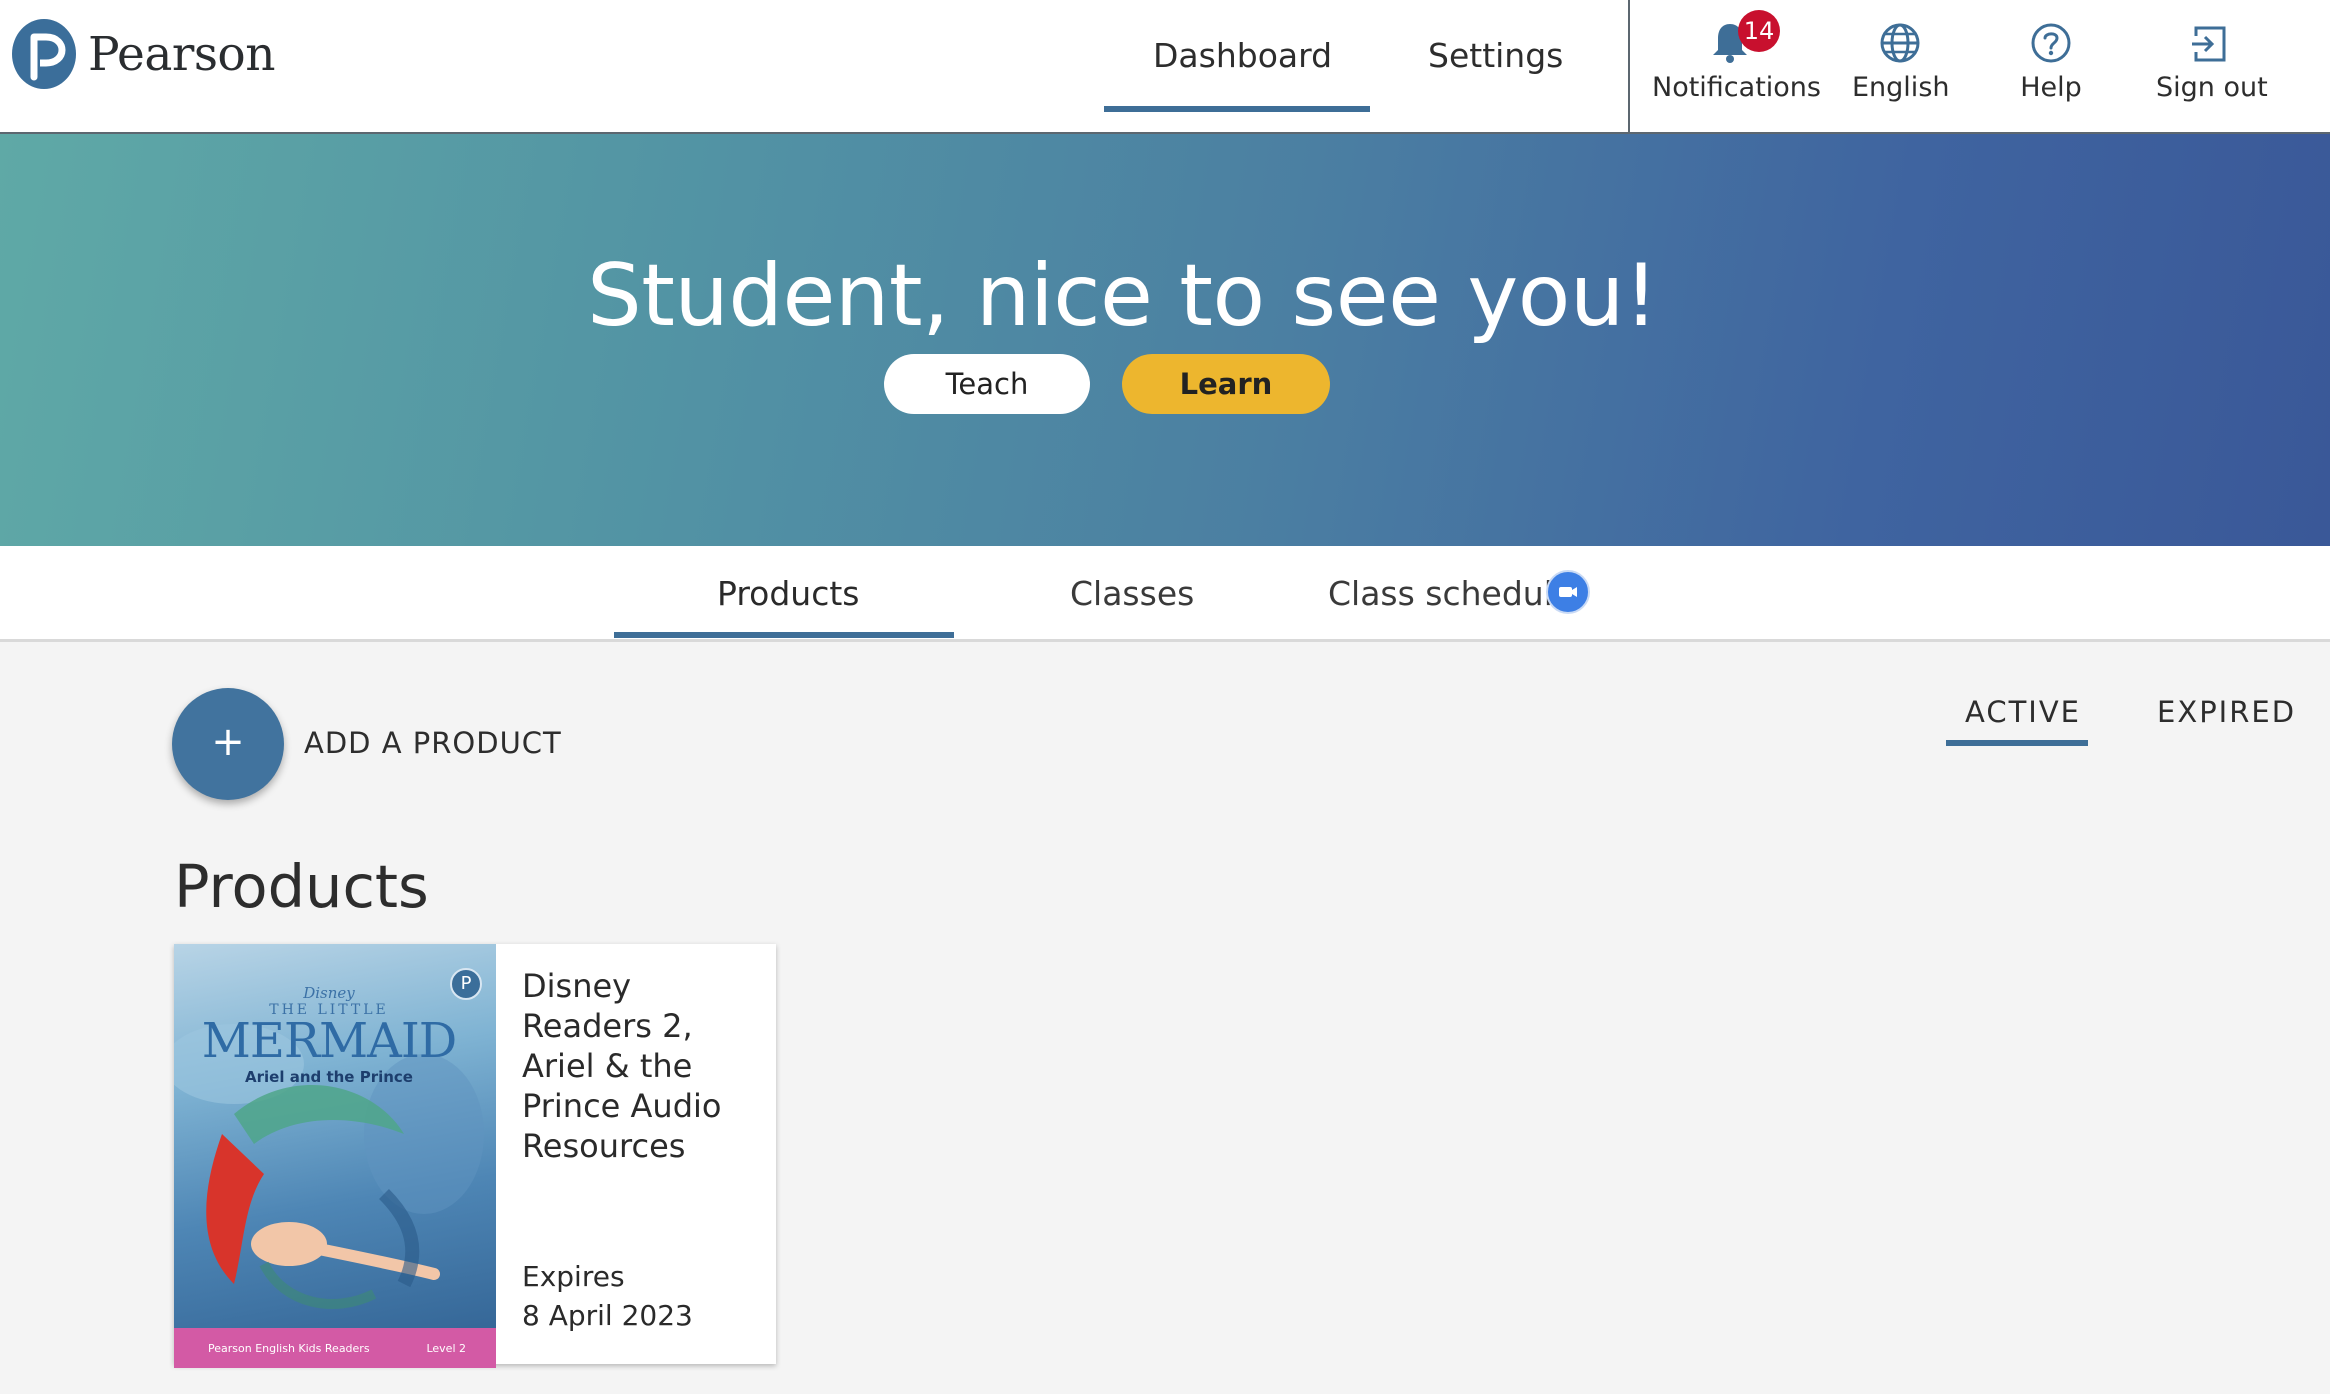 Image resolution: width=2330 pixels, height=1394 pixels. Describe the element at coordinates (466, 984) in the screenshot. I see `pearson-badge-icon: P` at that location.